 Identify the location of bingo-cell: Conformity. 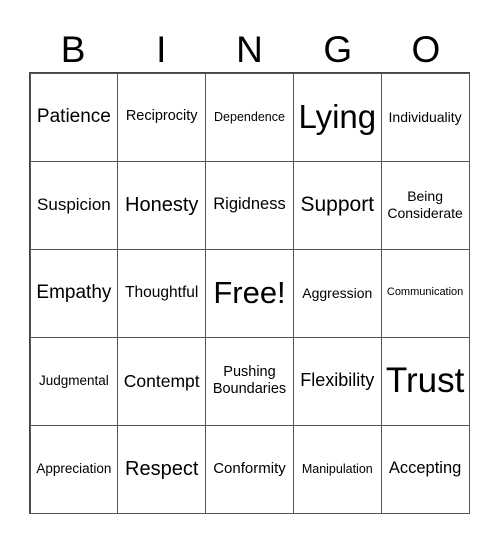
(249, 469).